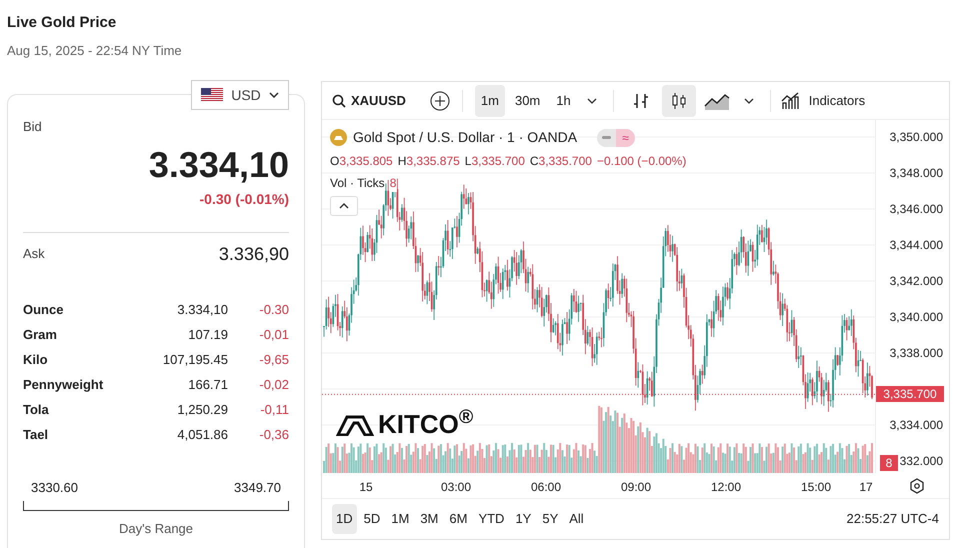  I want to click on unit-change: -0.30, so click(273, 310).